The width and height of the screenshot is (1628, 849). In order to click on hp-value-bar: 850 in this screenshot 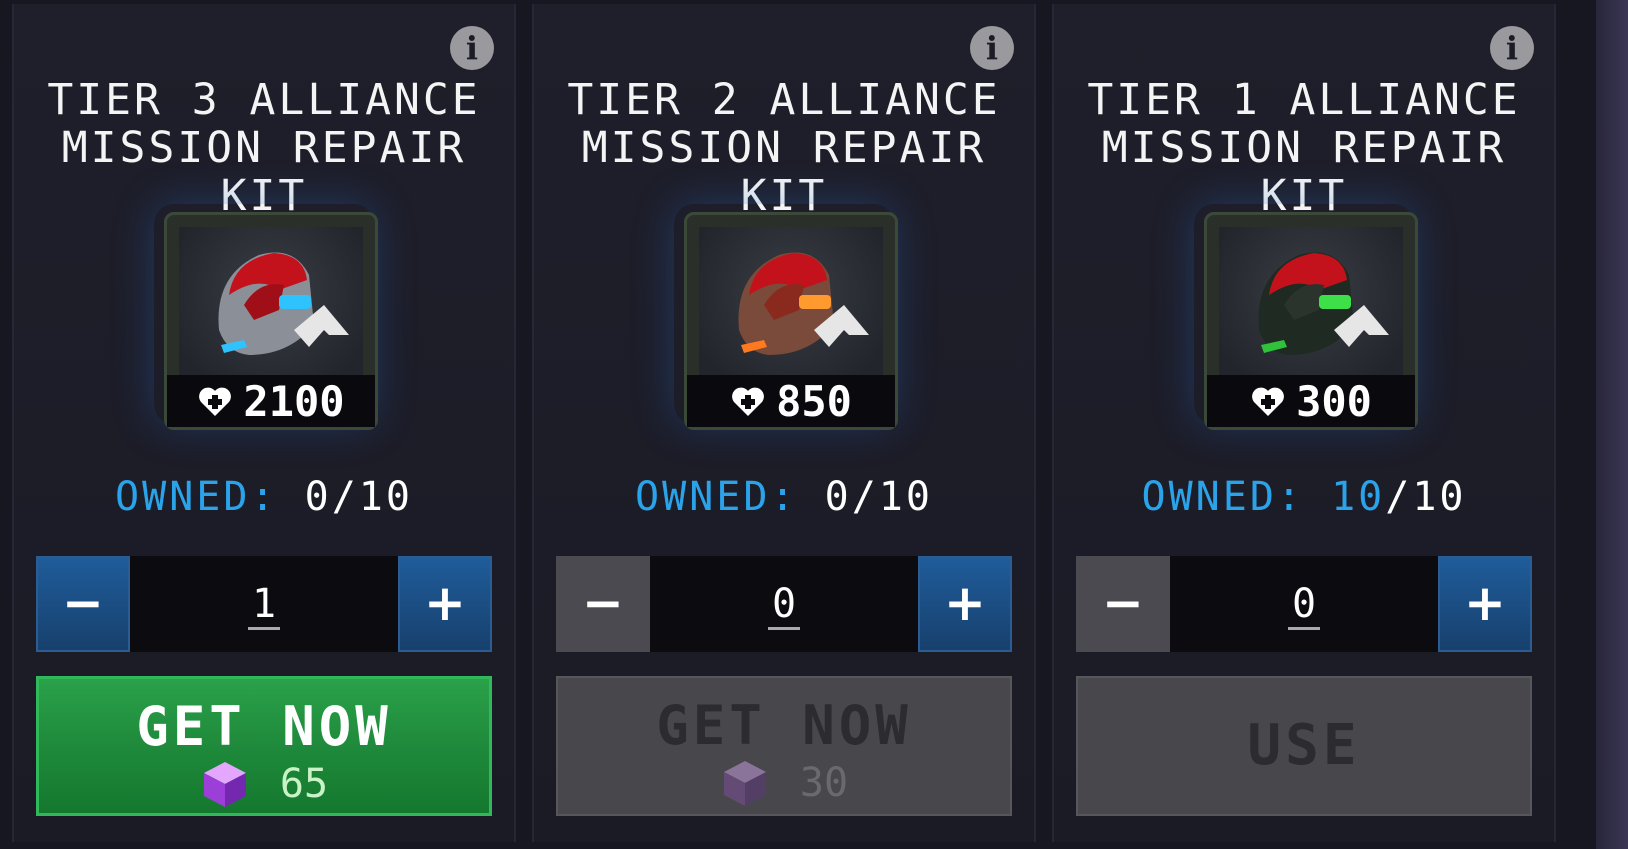, I will do `click(791, 401)`.